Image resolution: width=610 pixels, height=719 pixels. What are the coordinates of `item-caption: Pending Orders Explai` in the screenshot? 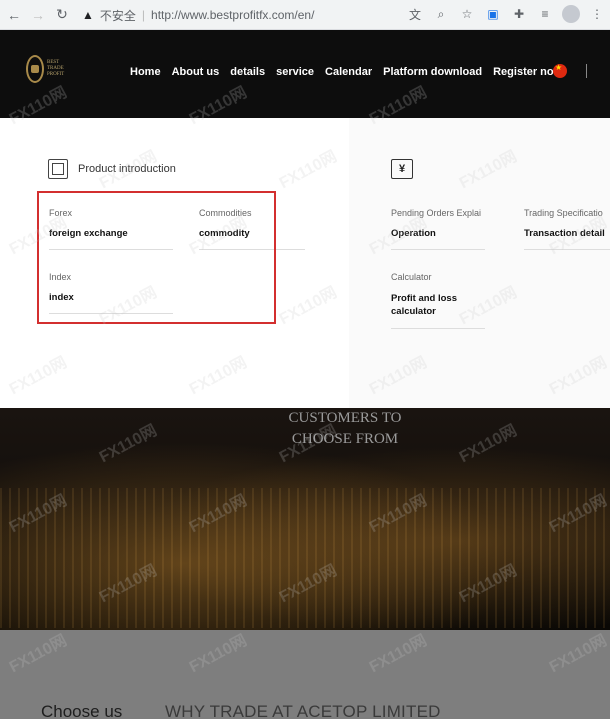 It's located at (436, 213).